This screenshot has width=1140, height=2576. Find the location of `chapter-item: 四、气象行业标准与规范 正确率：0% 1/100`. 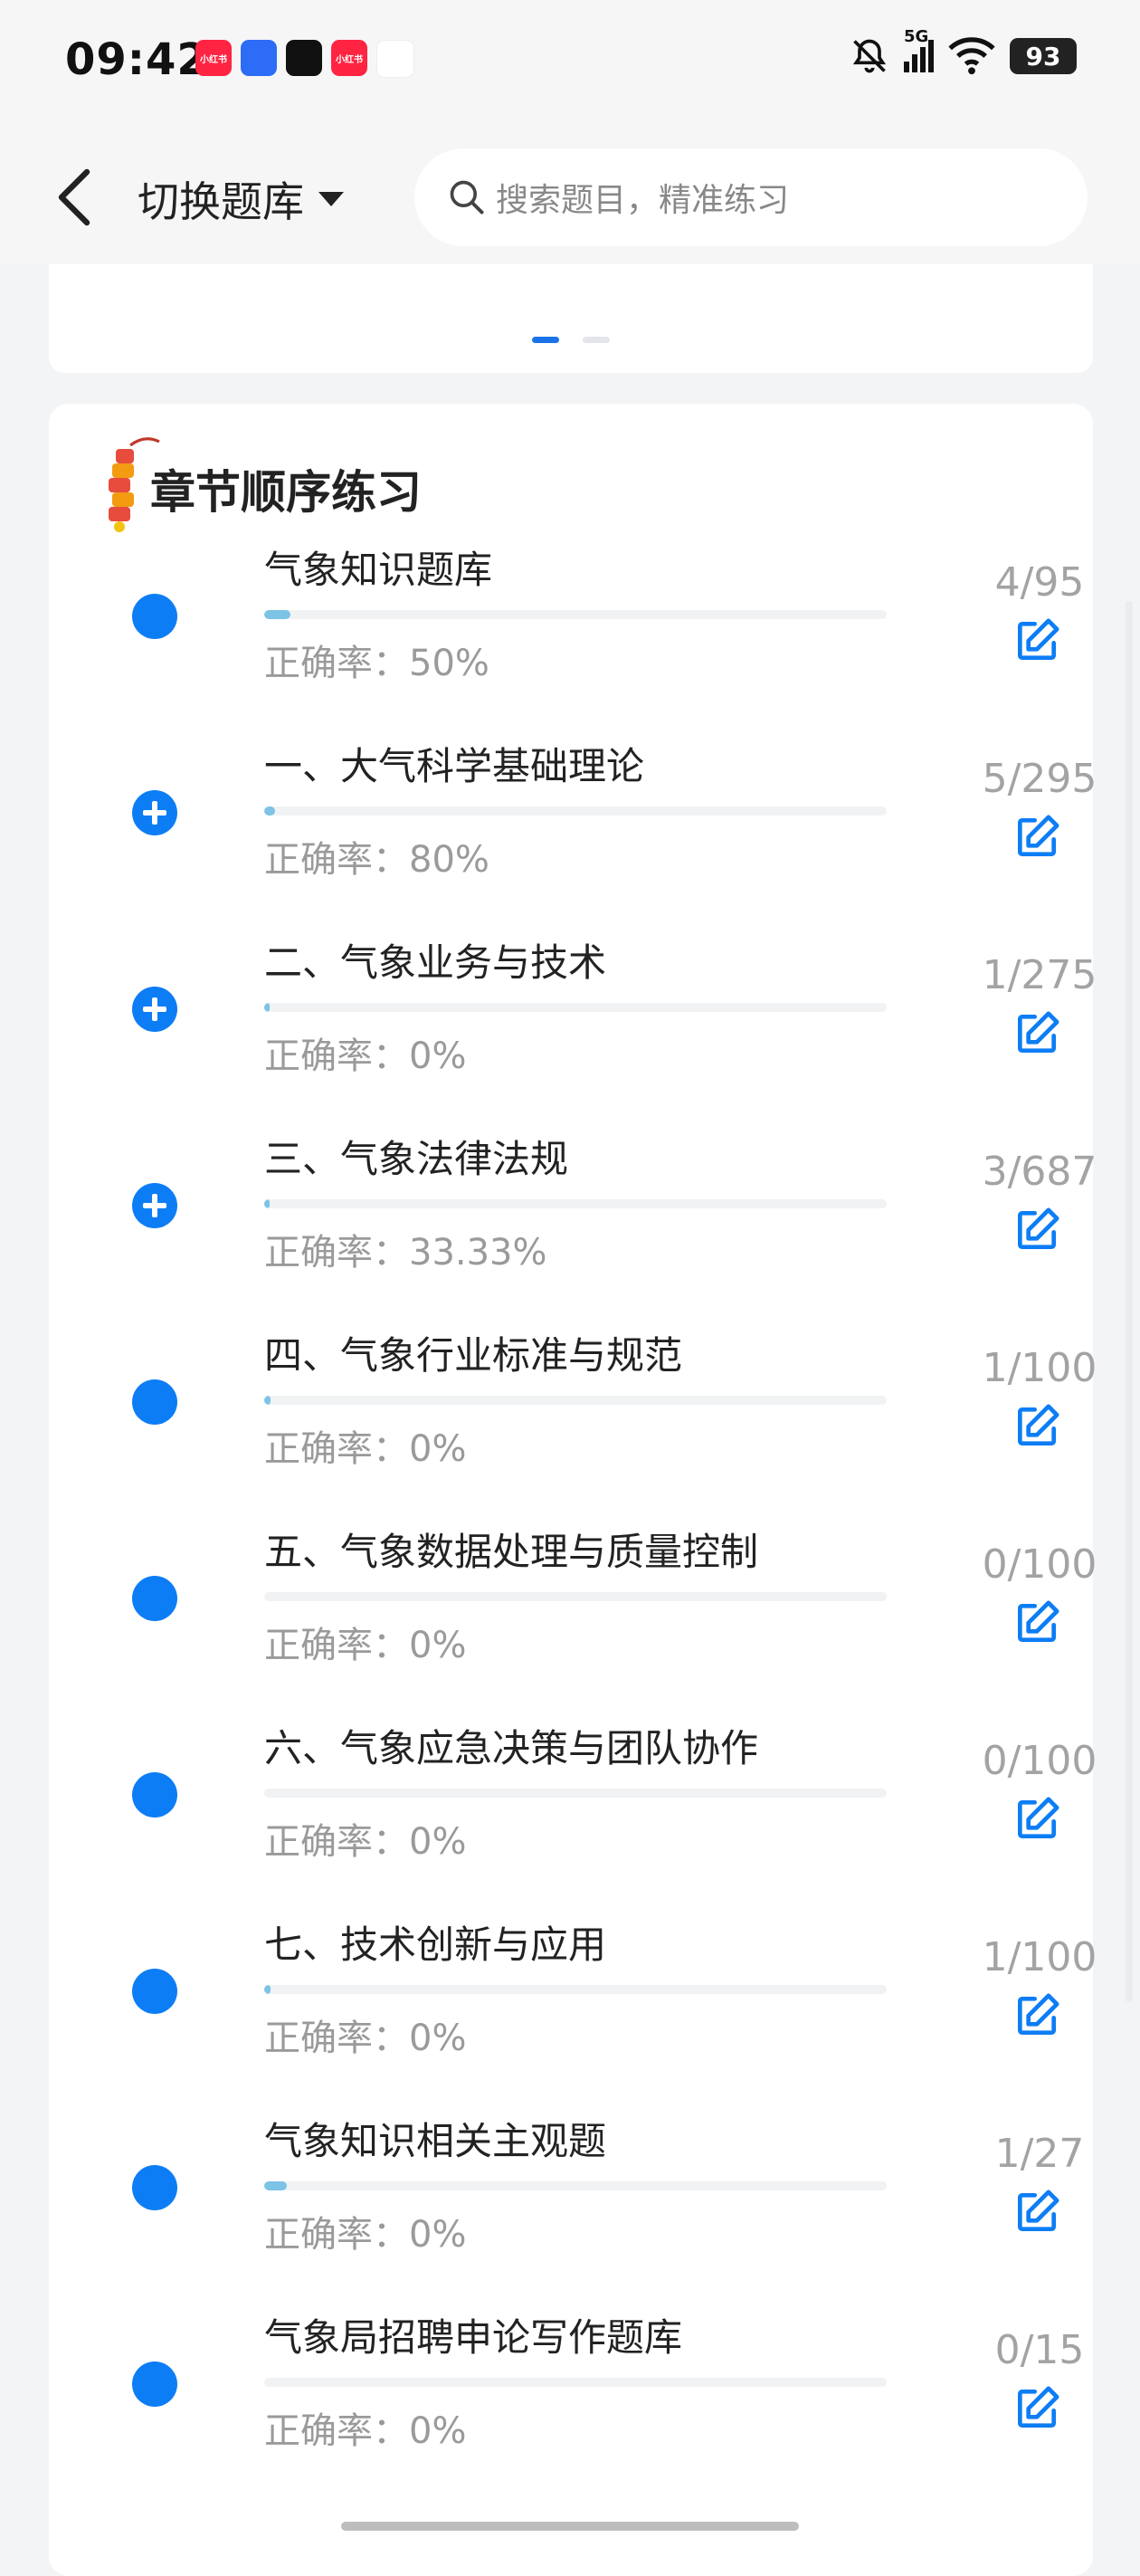

chapter-item: 四、气象行业标准与规范 正确率：0% 1/100 is located at coordinates (573, 1416).